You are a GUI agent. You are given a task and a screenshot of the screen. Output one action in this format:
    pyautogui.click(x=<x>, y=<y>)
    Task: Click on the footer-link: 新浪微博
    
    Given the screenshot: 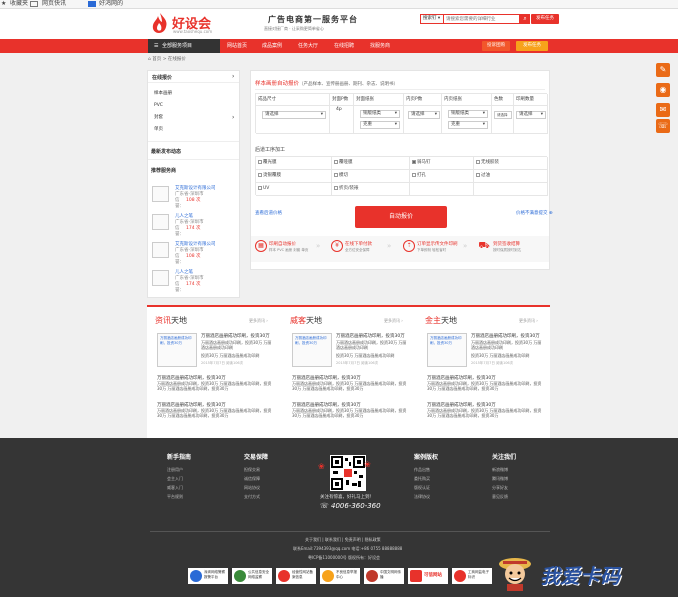 What is the action you would take?
    pyautogui.click(x=500, y=470)
    